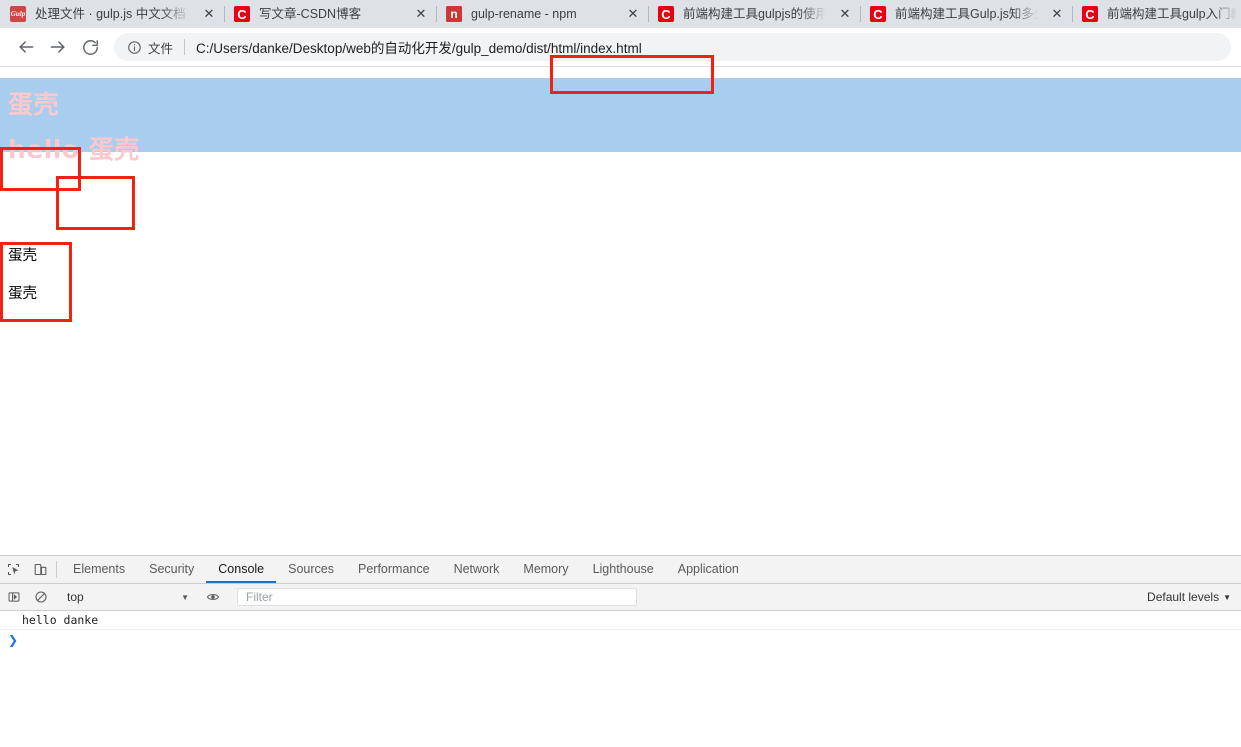  What do you see at coordinates (134, 47) in the screenshot?
I see `info-circle-icon` at bounding box center [134, 47].